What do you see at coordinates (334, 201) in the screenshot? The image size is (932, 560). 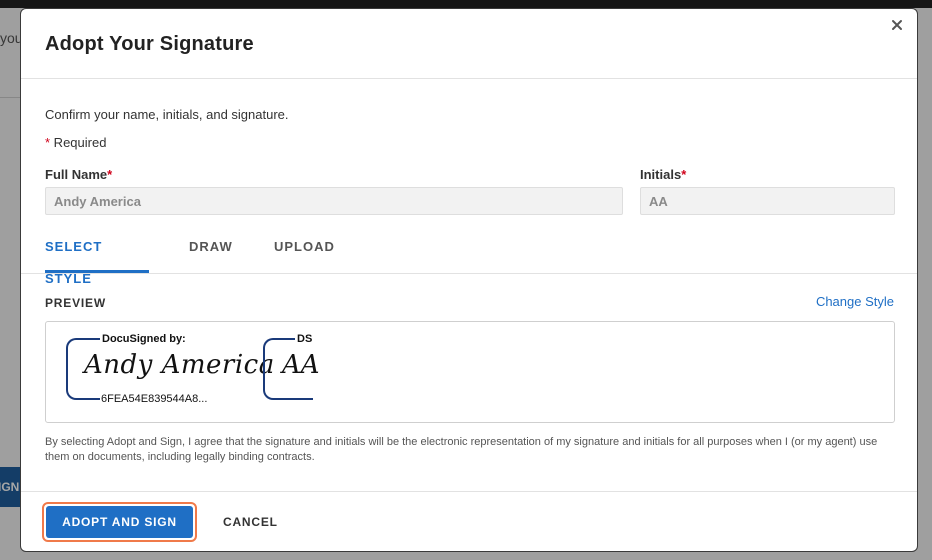 I see `full-name-field` at bounding box center [334, 201].